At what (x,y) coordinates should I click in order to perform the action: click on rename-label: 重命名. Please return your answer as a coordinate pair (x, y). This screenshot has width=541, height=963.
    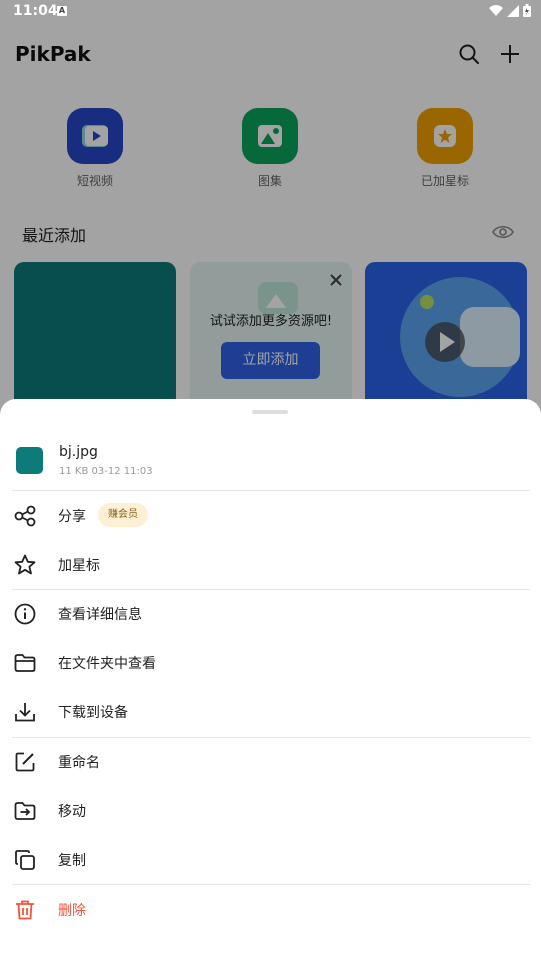
    Looking at the image, I should click on (79, 763).